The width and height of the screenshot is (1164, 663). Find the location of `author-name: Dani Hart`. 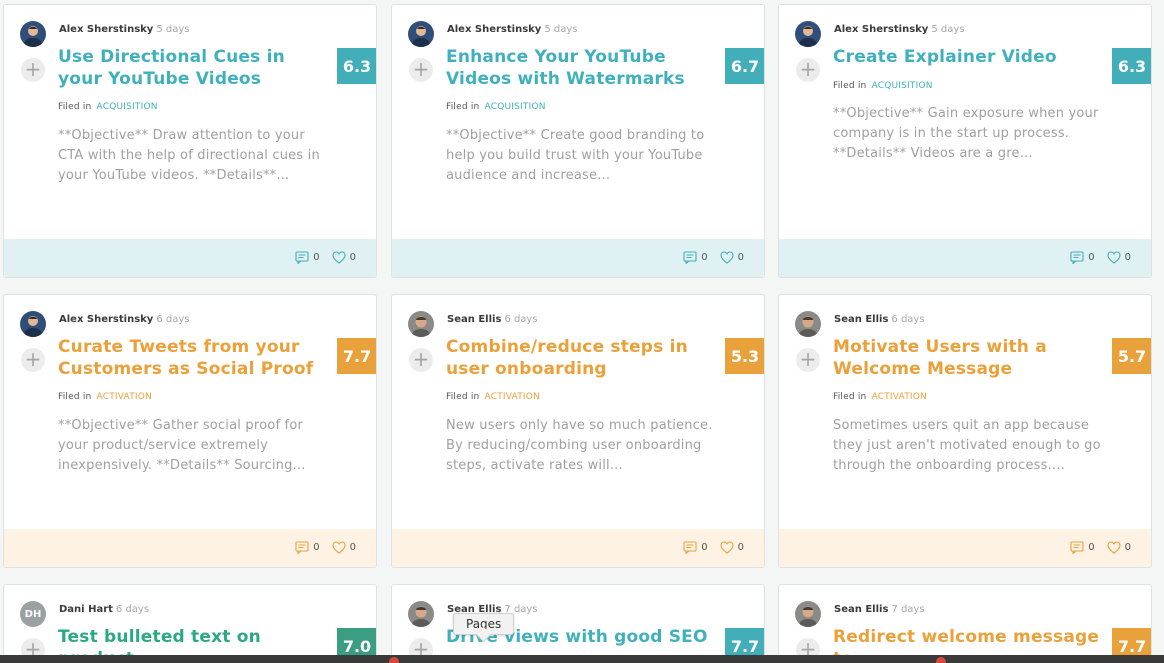

author-name: Dani Hart is located at coordinates (86, 609).